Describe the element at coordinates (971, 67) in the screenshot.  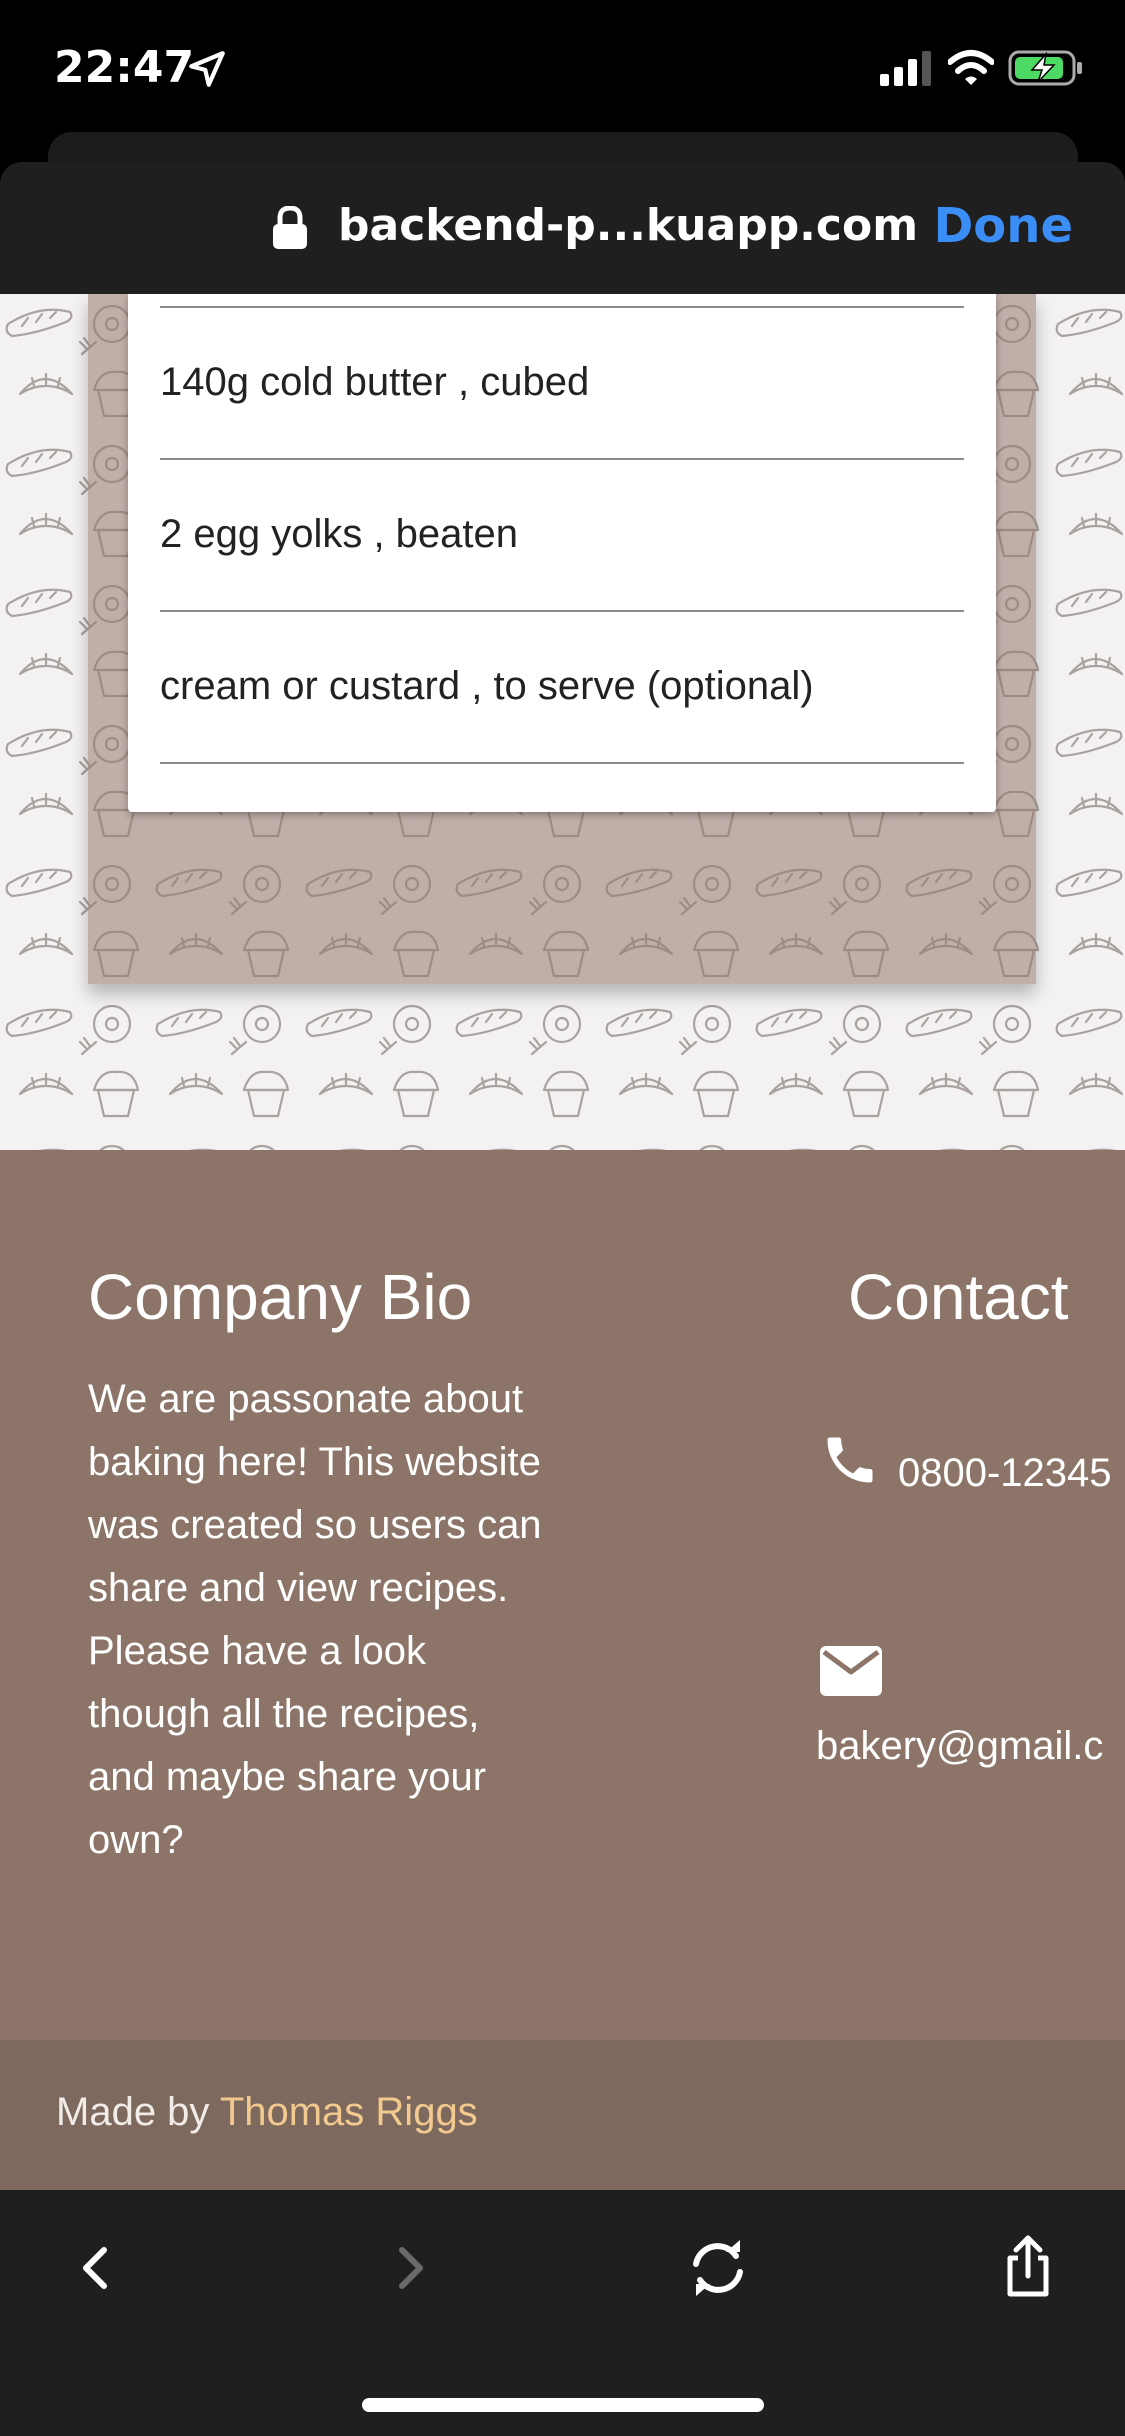
I see `wifi-icon` at that location.